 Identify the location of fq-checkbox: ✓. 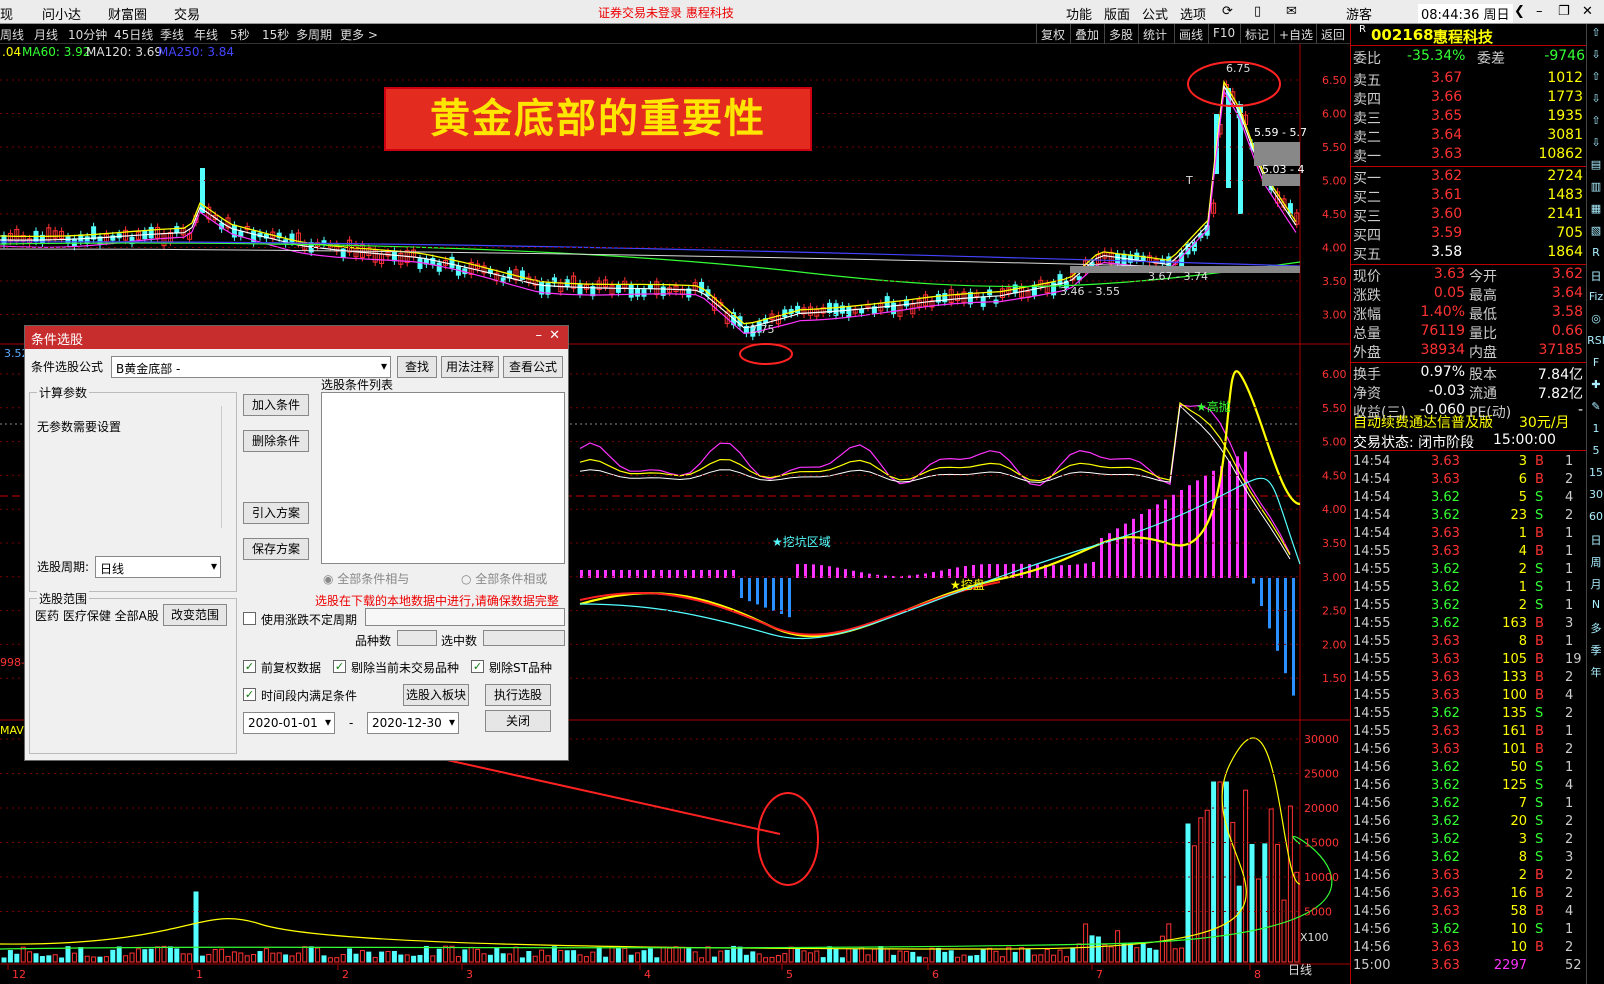
(249, 666).